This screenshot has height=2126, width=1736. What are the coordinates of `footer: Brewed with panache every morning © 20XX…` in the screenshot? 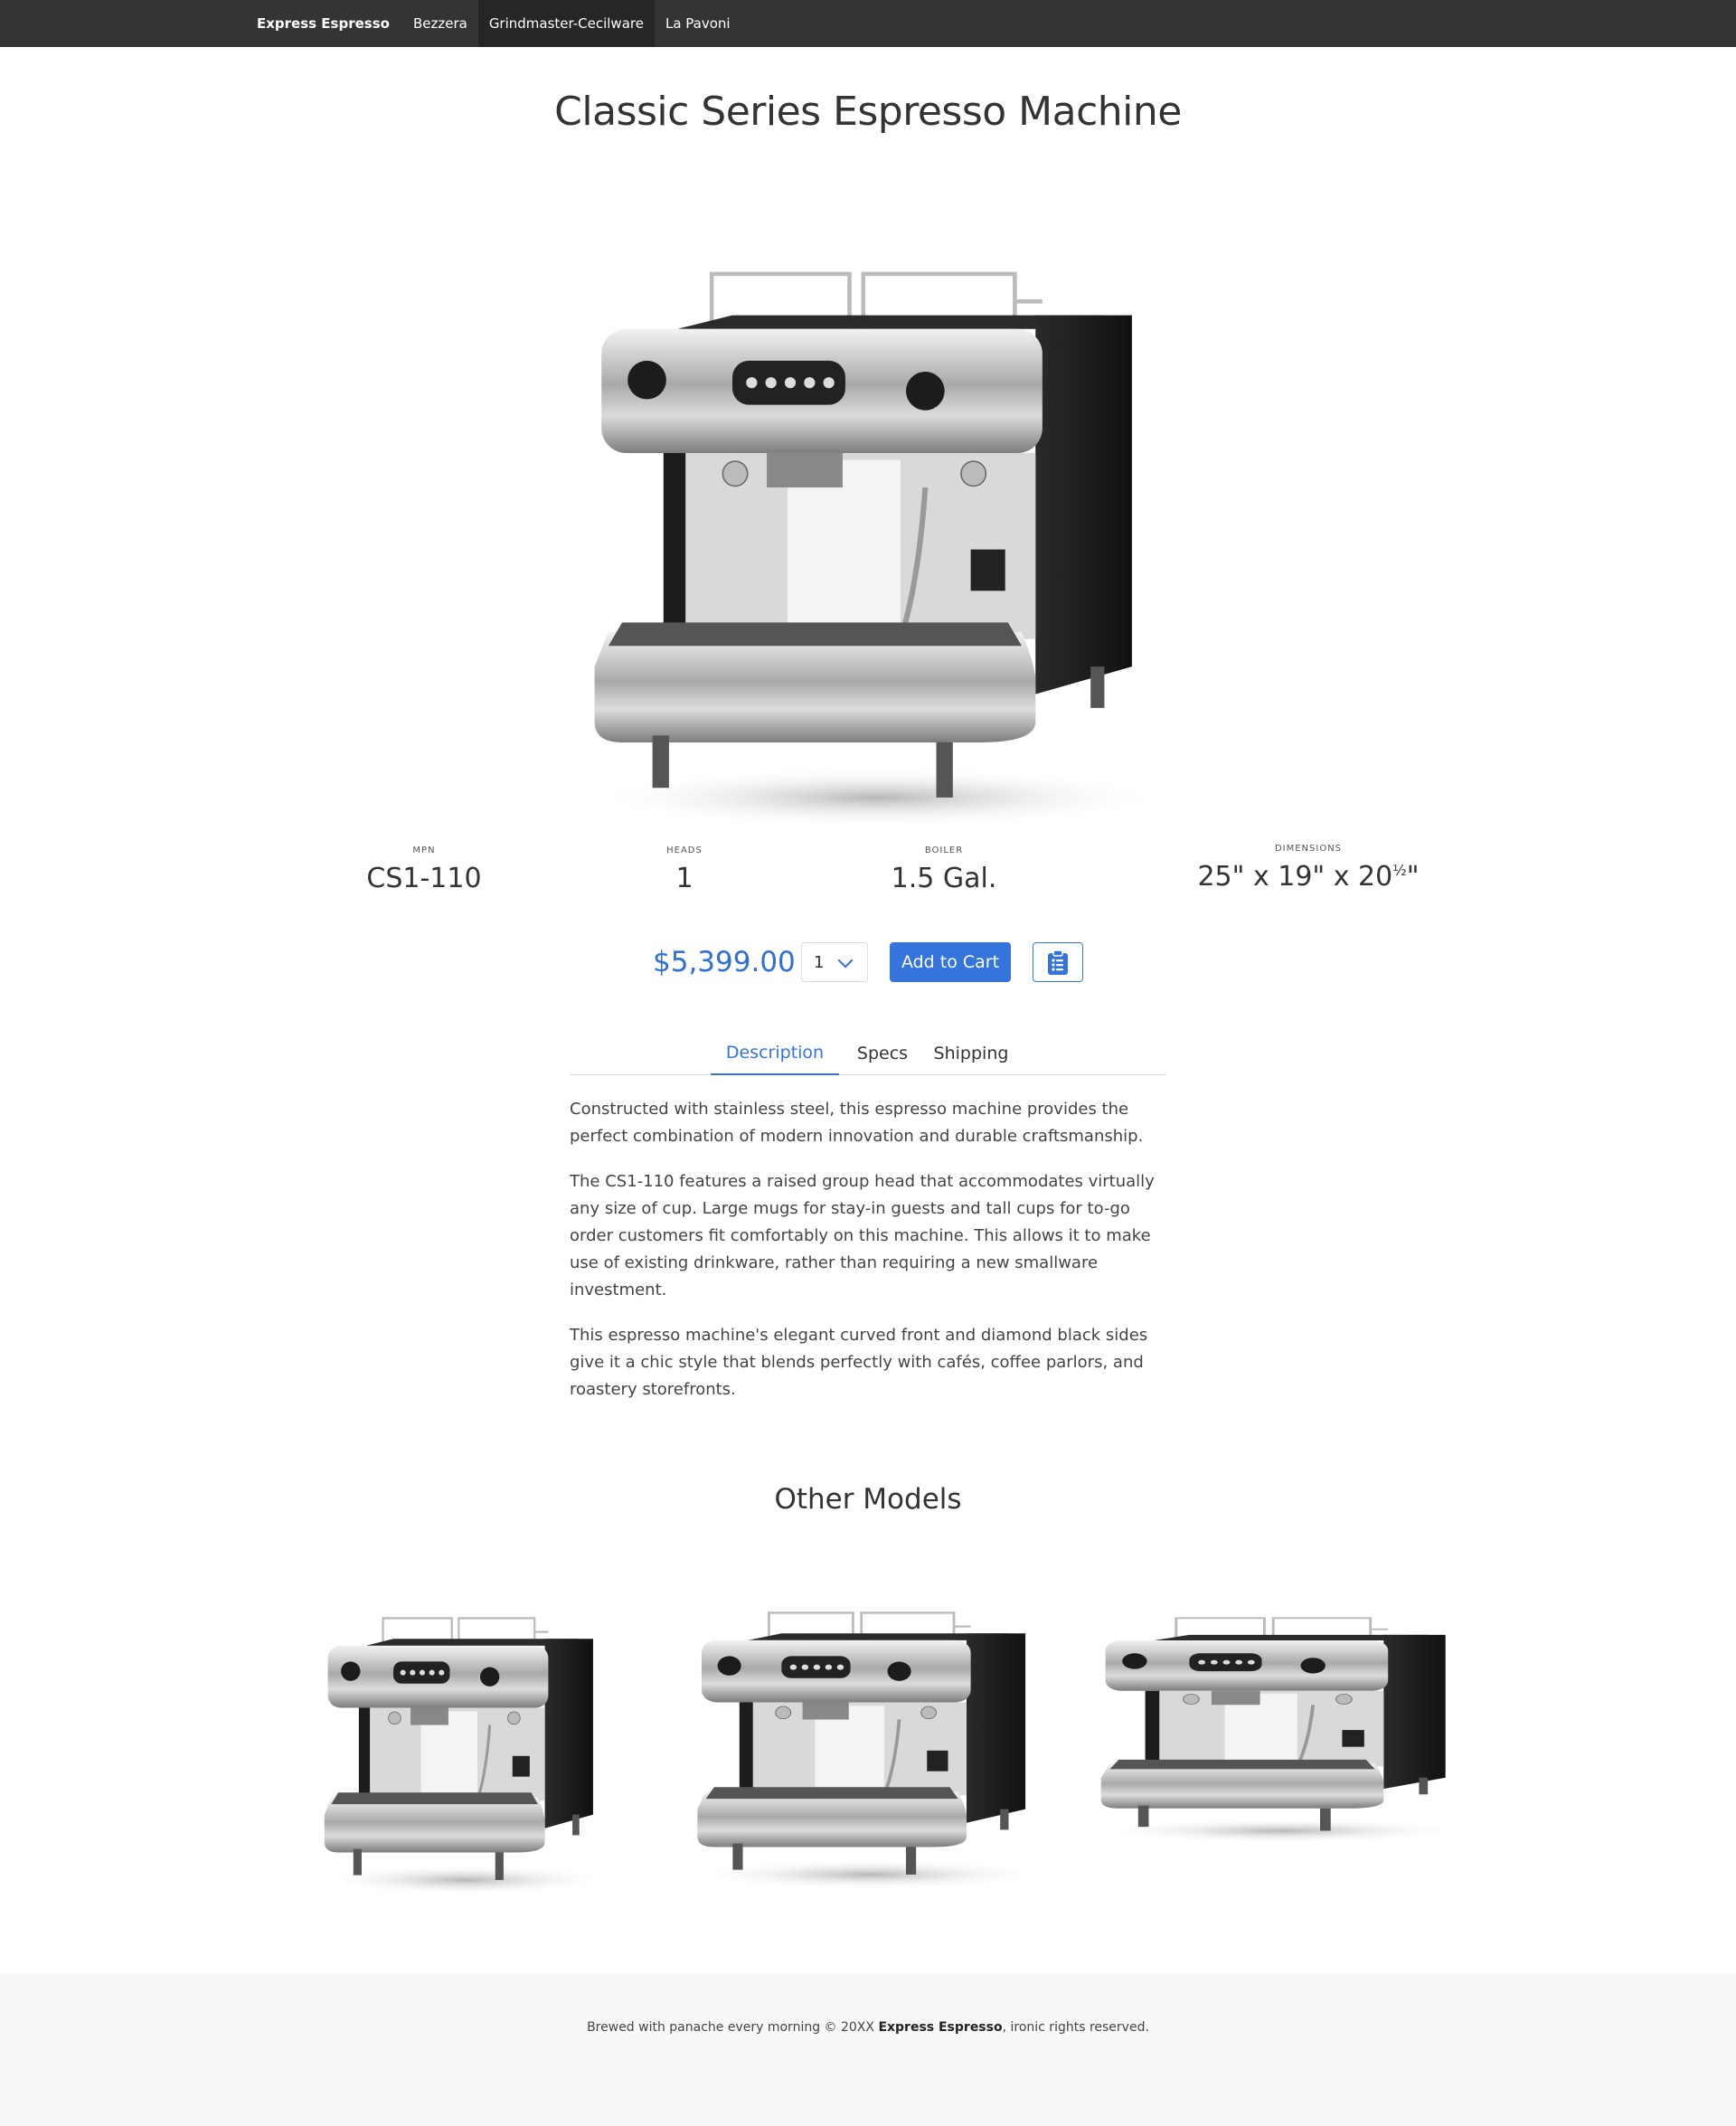 It's located at (868, 2049).